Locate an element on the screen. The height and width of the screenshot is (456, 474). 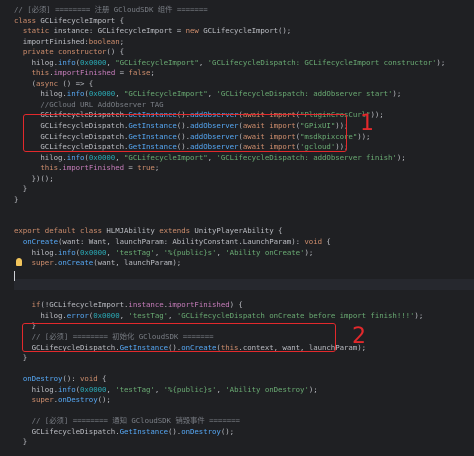
editor-gutter is located at coordinates (6, 228).